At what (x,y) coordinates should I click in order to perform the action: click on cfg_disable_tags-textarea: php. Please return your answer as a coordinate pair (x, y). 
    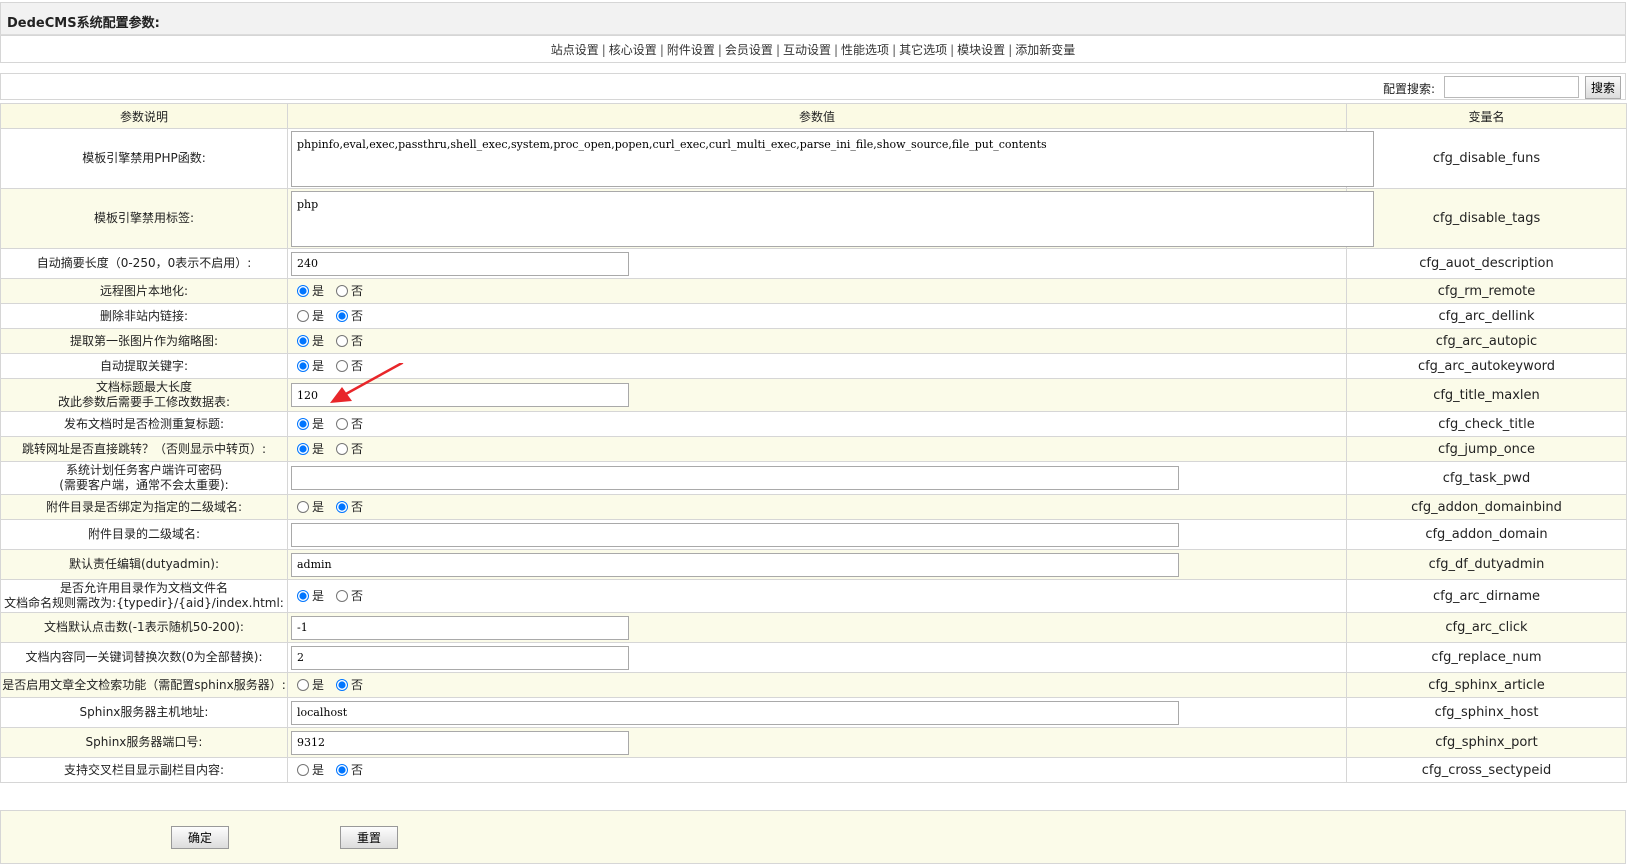
    Looking at the image, I should click on (832, 218).